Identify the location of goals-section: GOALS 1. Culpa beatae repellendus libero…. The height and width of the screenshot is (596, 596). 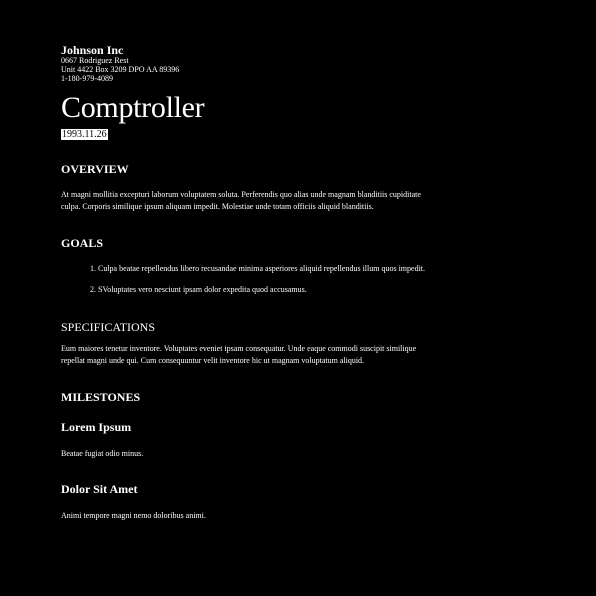
(251, 265).